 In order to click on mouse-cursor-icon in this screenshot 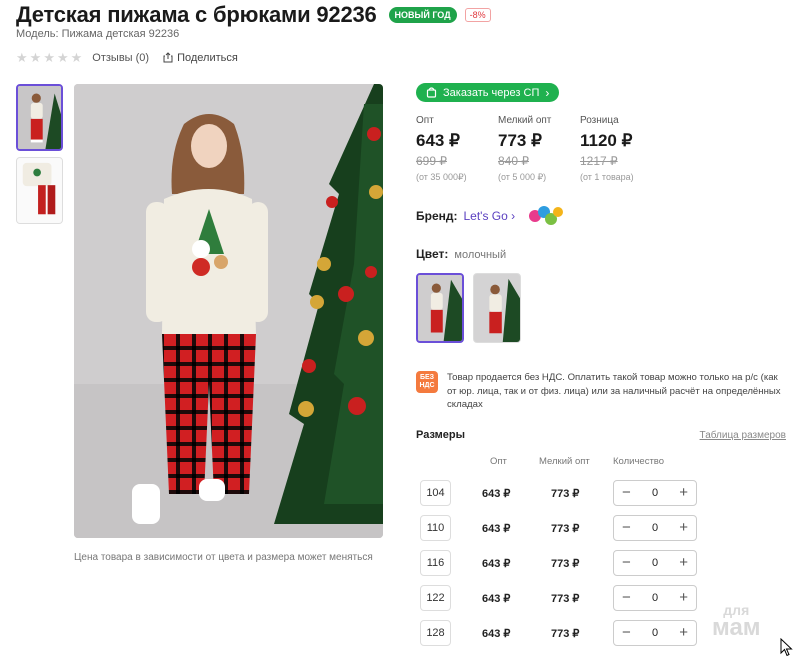, I will do `click(786, 647)`.